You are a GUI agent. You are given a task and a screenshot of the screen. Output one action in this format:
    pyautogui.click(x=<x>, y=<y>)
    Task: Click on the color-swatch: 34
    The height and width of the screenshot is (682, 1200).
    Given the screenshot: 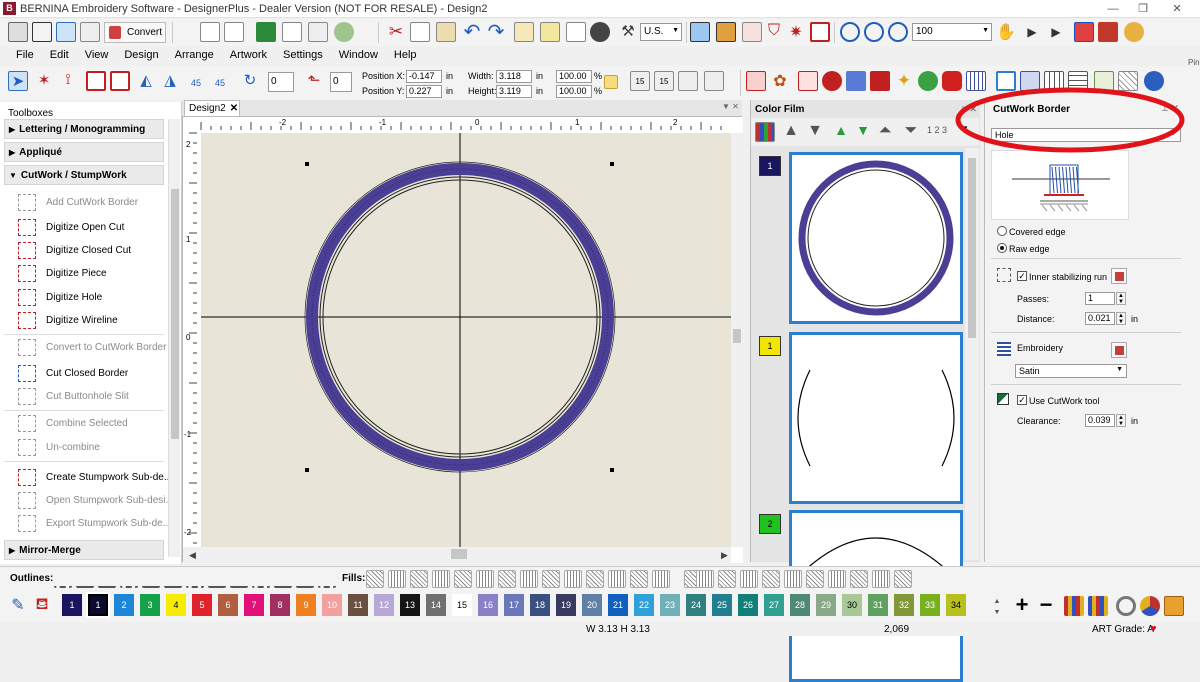 What is the action you would take?
    pyautogui.click(x=956, y=605)
    